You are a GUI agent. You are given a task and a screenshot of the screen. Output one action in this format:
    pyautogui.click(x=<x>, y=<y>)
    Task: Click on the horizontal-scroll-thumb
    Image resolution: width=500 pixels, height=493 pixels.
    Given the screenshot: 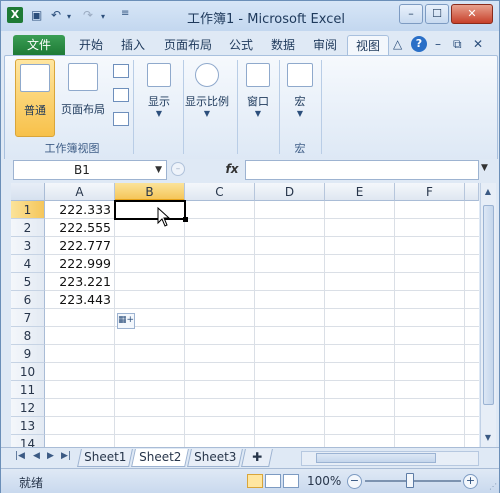 What is the action you would take?
    pyautogui.click(x=376, y=458)
    